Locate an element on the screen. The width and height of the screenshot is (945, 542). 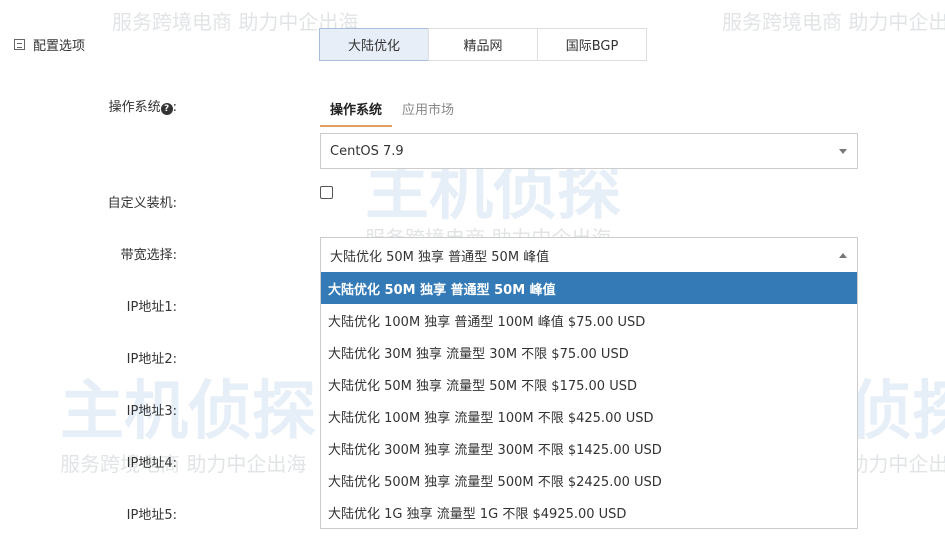
tab-app-market: 应用市场 is located at coordinates (428, 111).